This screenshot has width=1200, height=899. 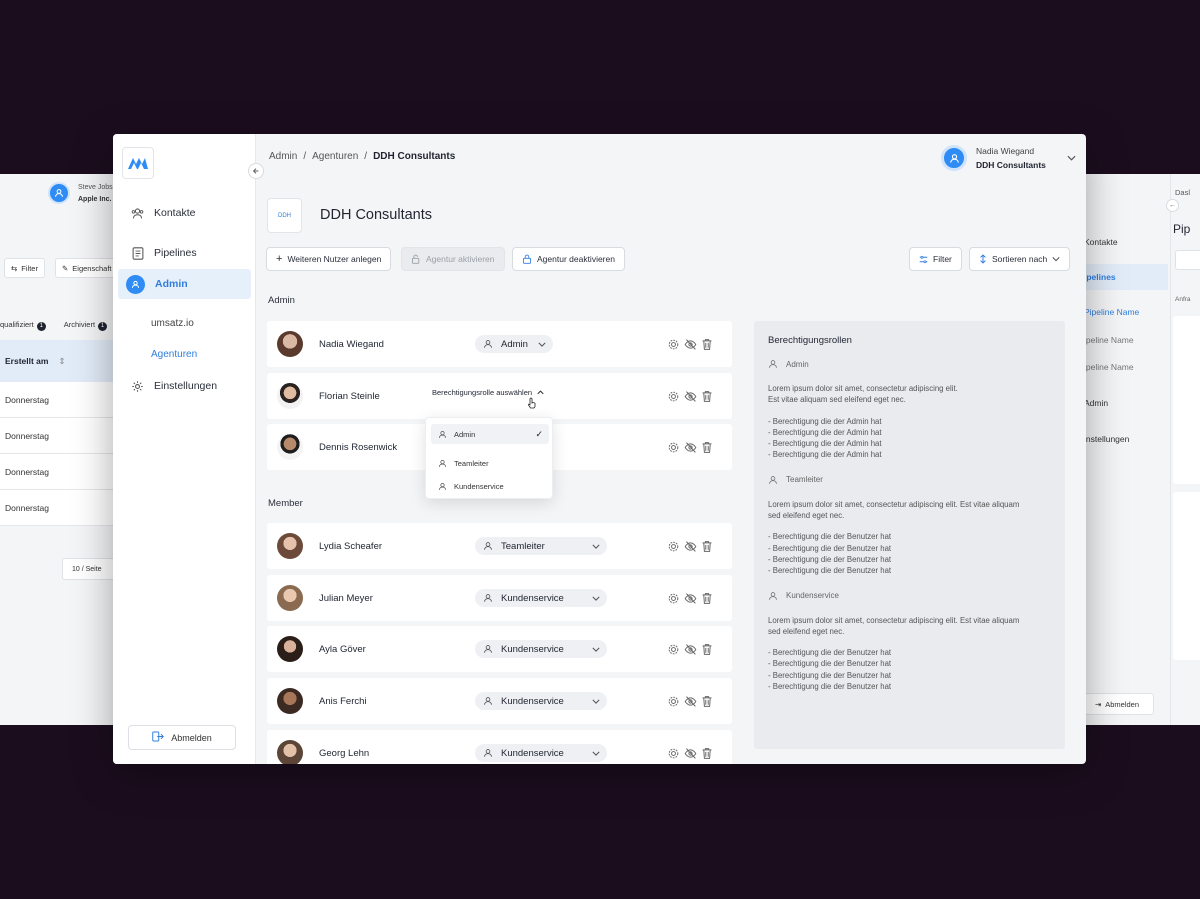 I want to click on deactivate-agency-button: Agentur deaktivieren, so click(x=568, y=259).